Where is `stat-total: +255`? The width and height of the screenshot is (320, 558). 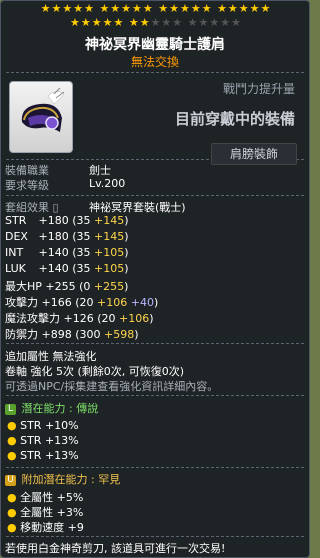 stat-total: +255 is located at coordinates (60, 286).